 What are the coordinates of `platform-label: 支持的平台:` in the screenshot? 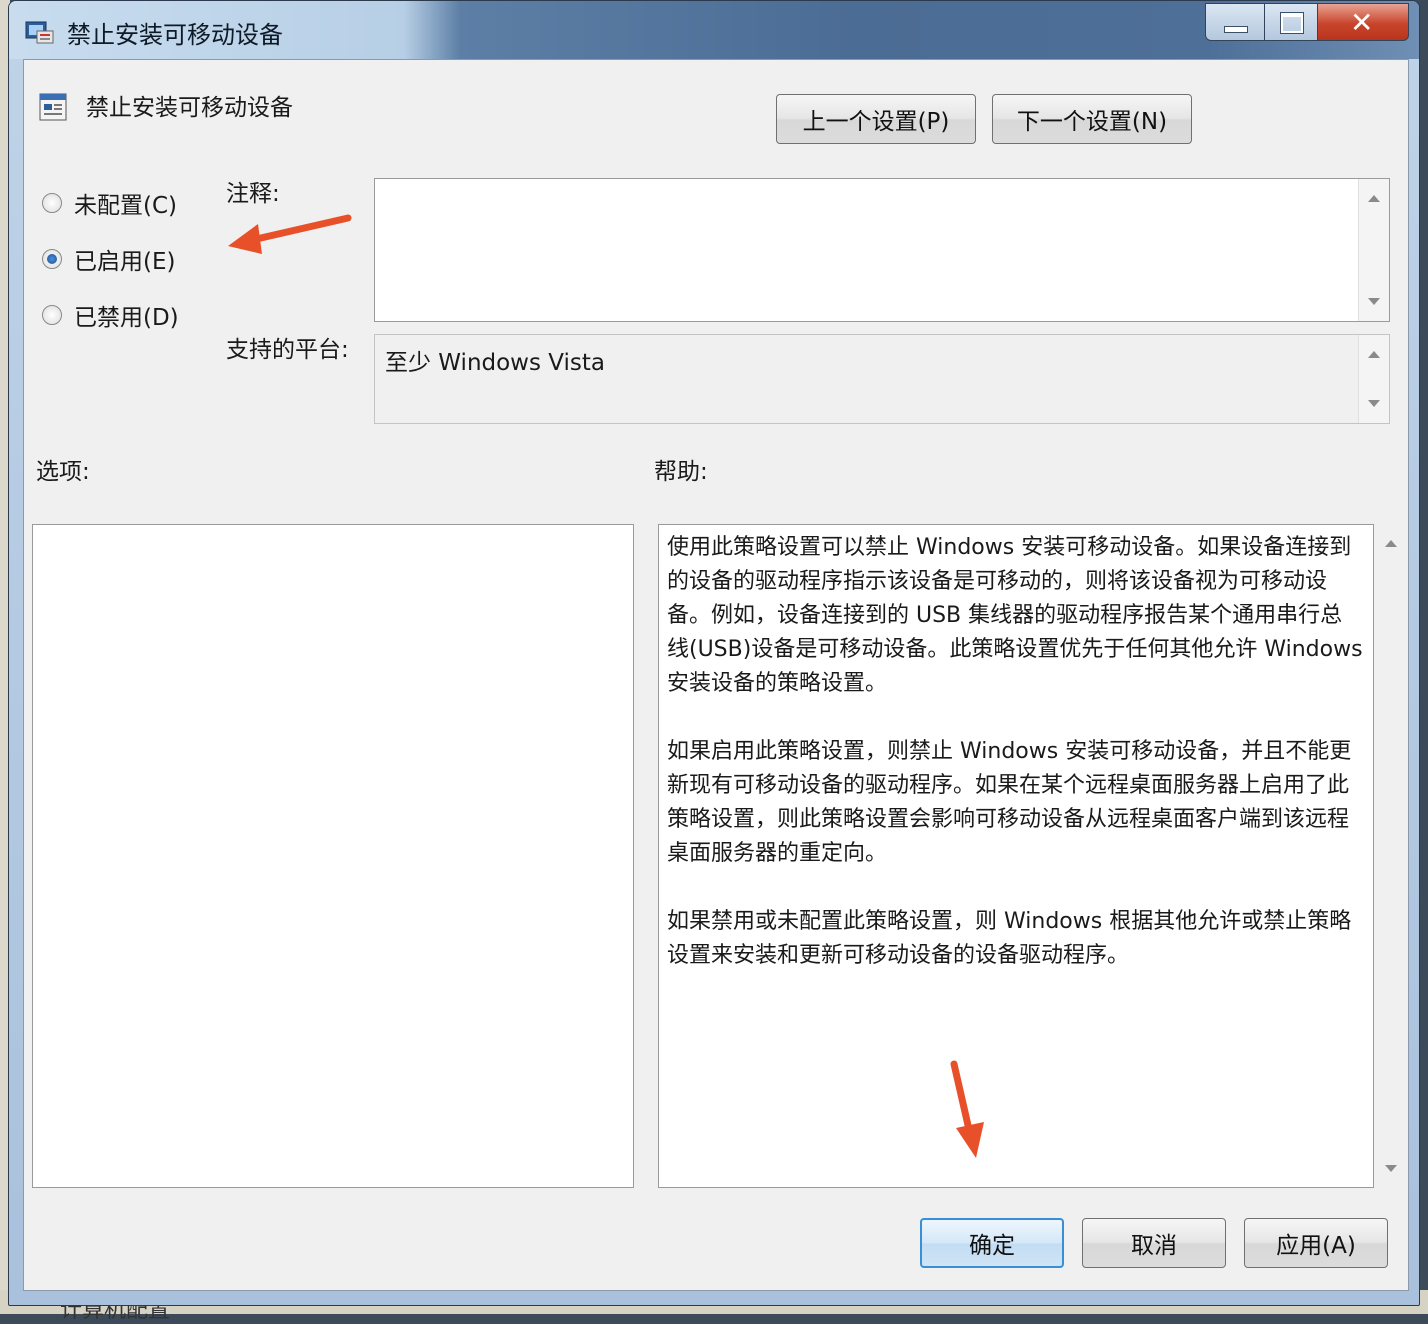 It's located at (287, 350).